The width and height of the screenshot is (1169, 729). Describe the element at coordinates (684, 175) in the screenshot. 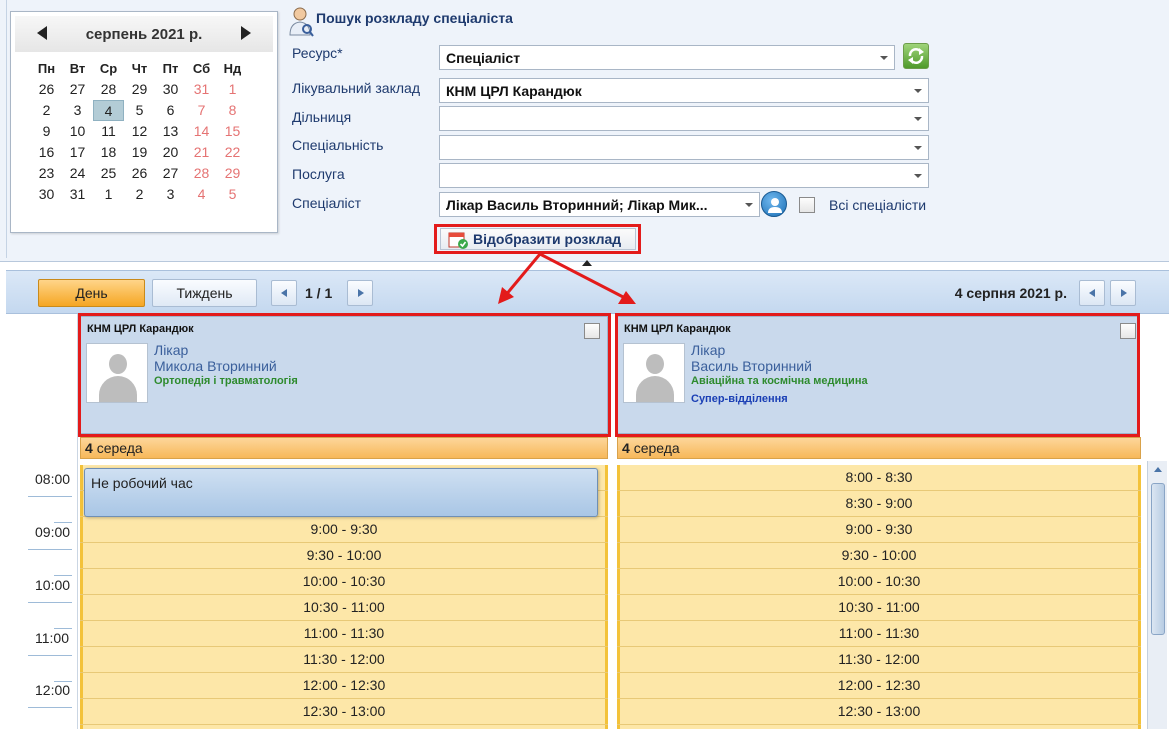

I see `service-select` at that location.